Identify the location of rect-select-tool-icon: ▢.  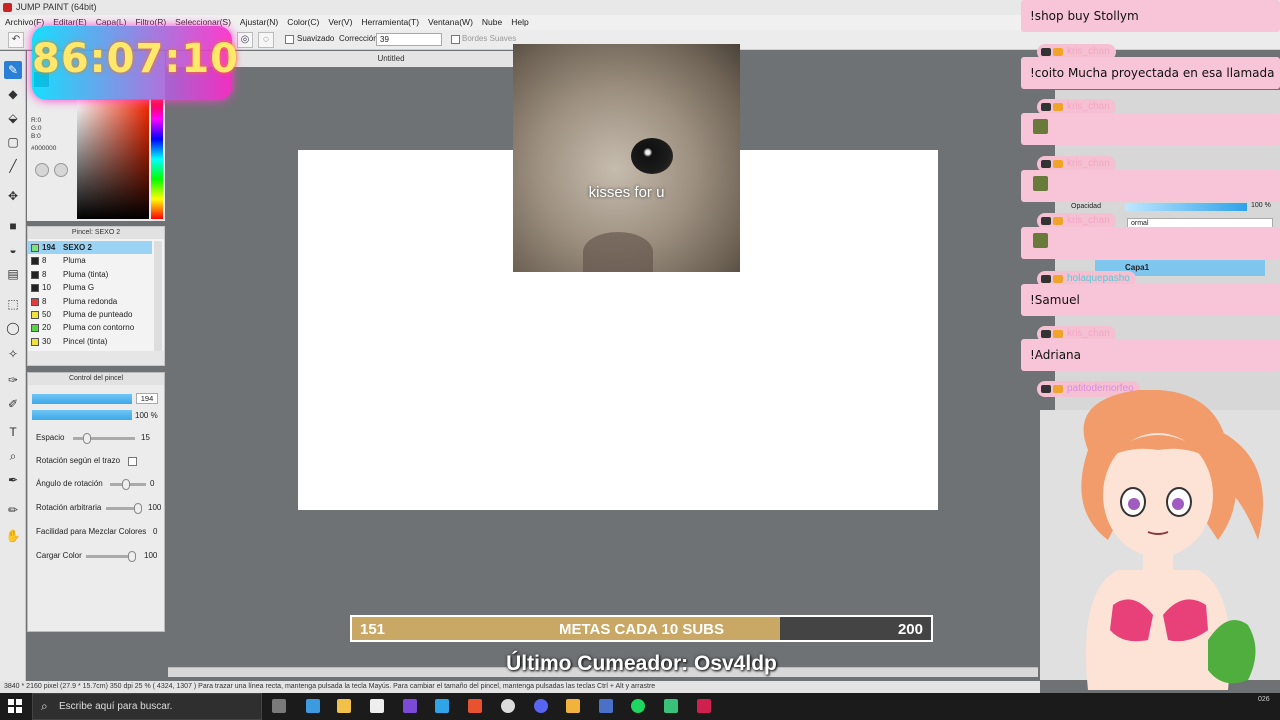
(13, 142).